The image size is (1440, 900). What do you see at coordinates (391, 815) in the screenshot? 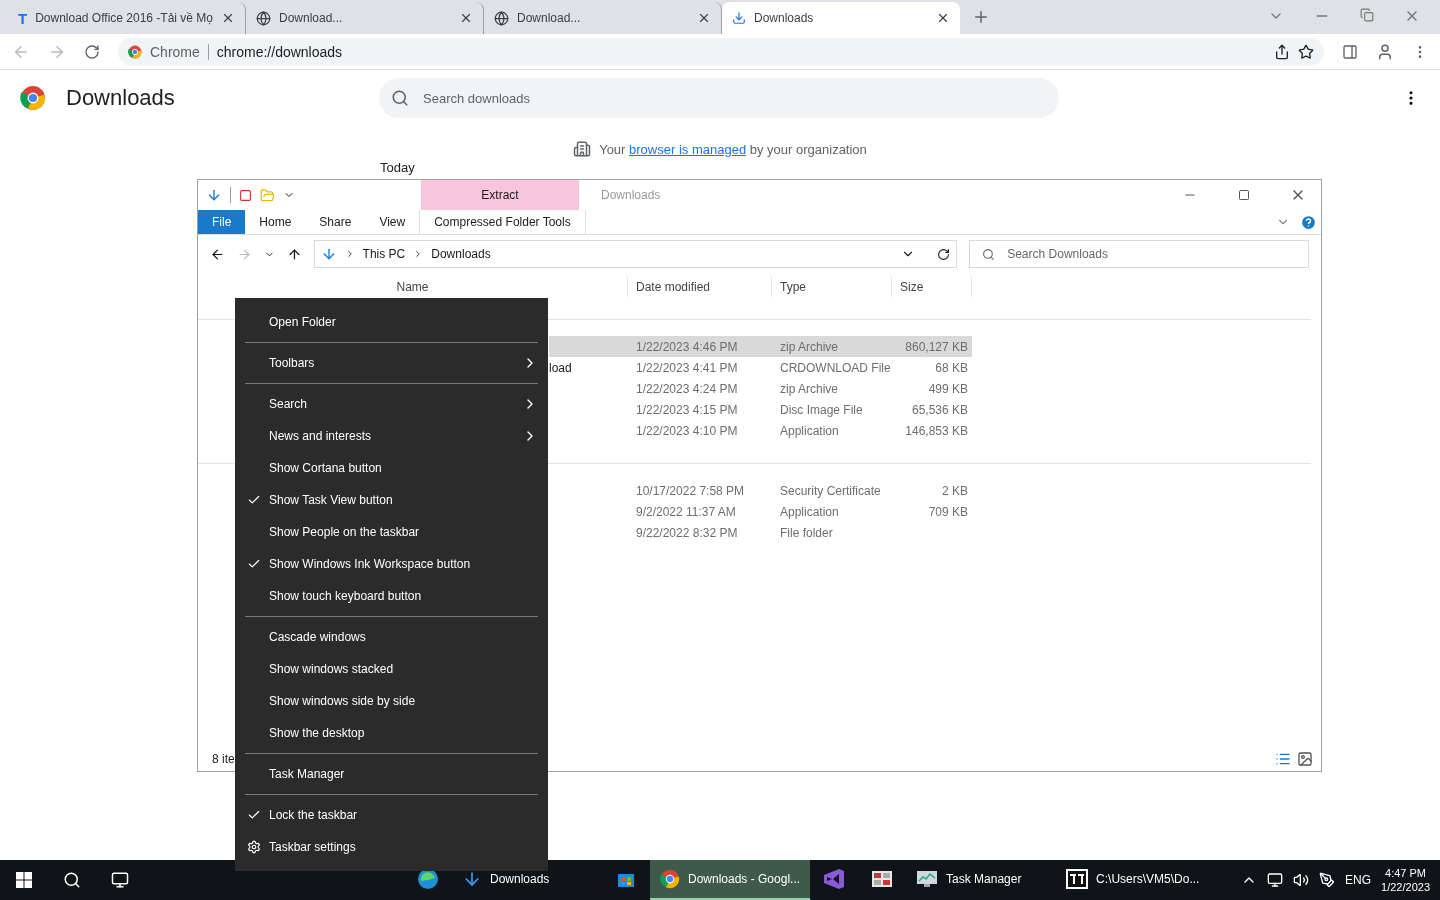
I see `menu-item: Lock the taskbar` at bounding box center [391, 815].